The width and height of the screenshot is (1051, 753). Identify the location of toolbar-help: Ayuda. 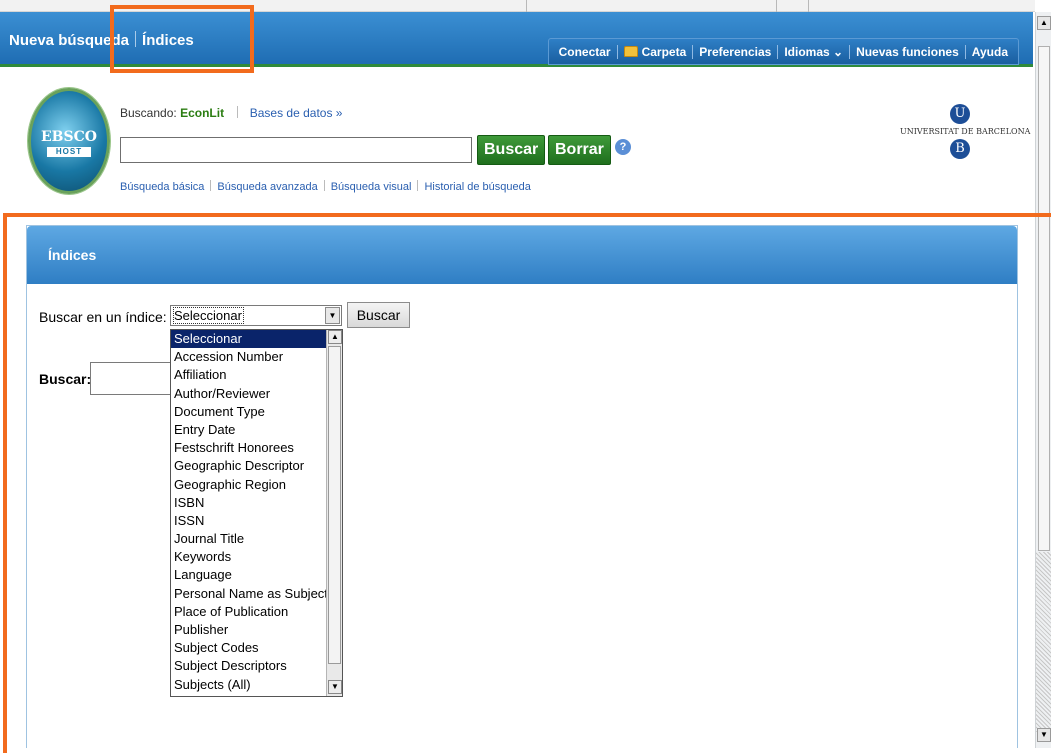
(990, 52).